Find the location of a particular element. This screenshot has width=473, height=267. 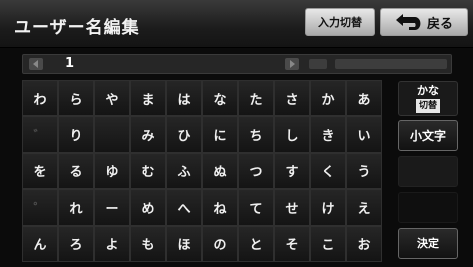

key-button: よ is located at coordinates (112, 243).